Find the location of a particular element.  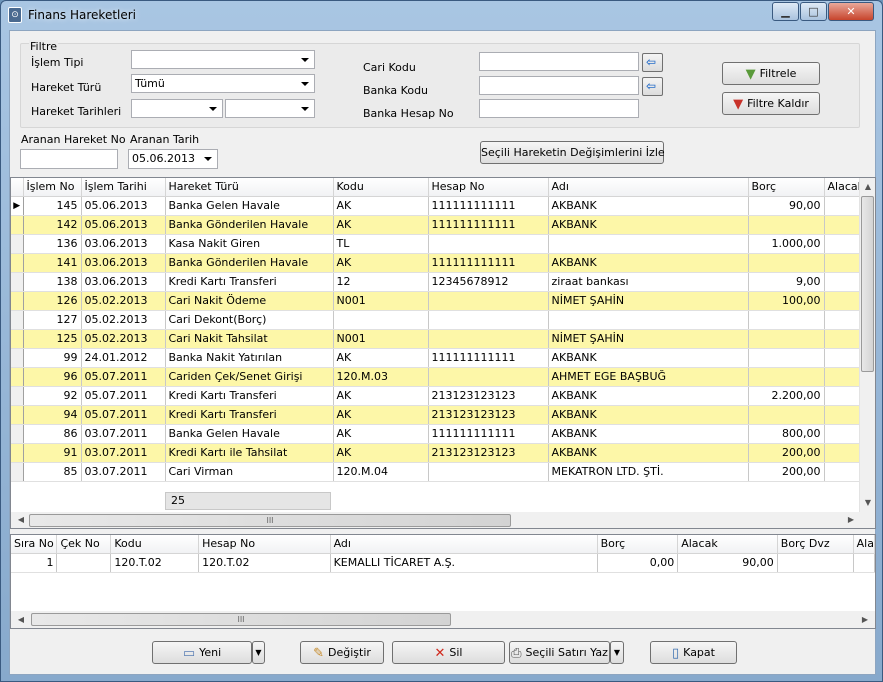

column-header: Hareket Türü is located at coordinates (249, 187).